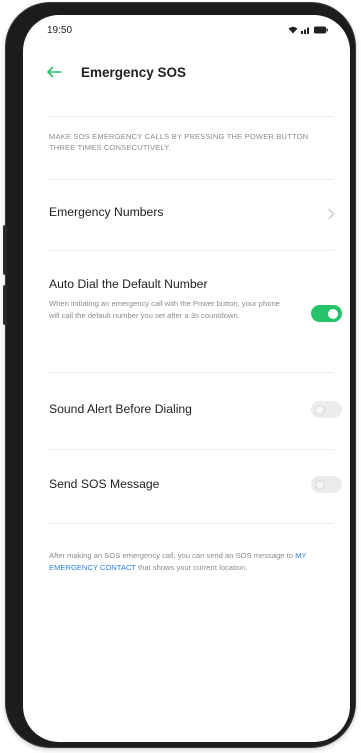 This screenshot has height=753, width=361. Describe the element at coordinates (321, 30) in the screenshot. I see `battery-icon` at that location.